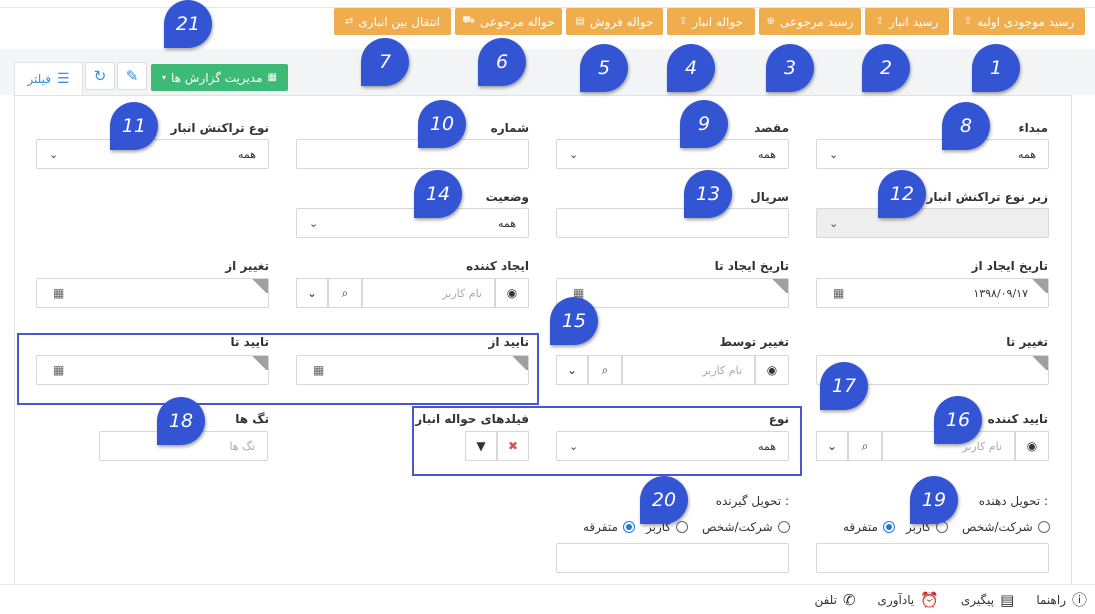 This screenshot has height=614, width=1095. Describe the element at coordinates (509, 128) in the screenshot. I see `number-label: شماره` at that location.